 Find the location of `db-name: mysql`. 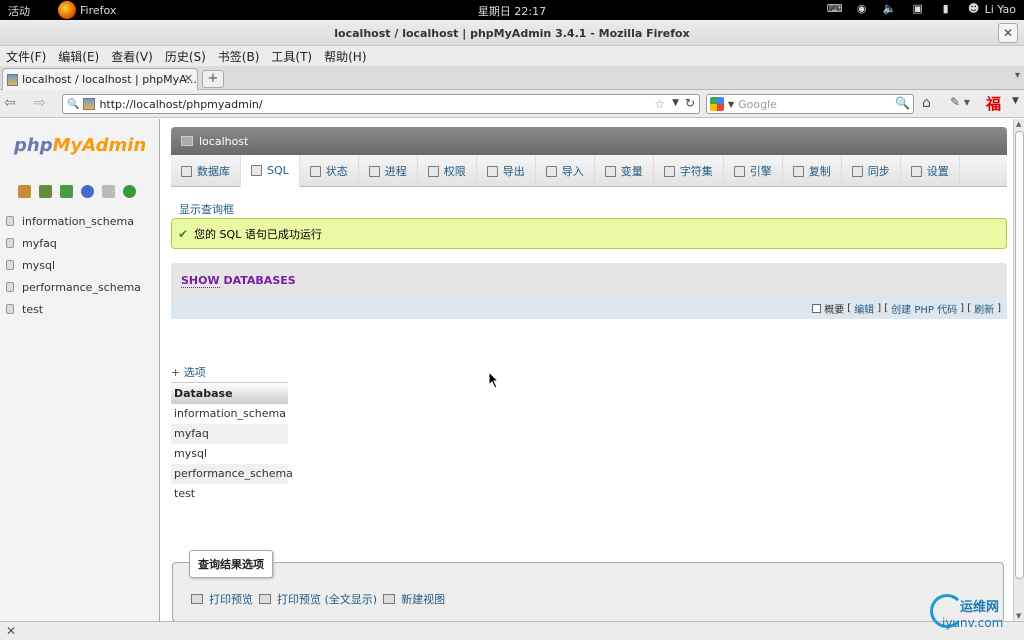

db-name: mysql is located at coordinates (38, 265).